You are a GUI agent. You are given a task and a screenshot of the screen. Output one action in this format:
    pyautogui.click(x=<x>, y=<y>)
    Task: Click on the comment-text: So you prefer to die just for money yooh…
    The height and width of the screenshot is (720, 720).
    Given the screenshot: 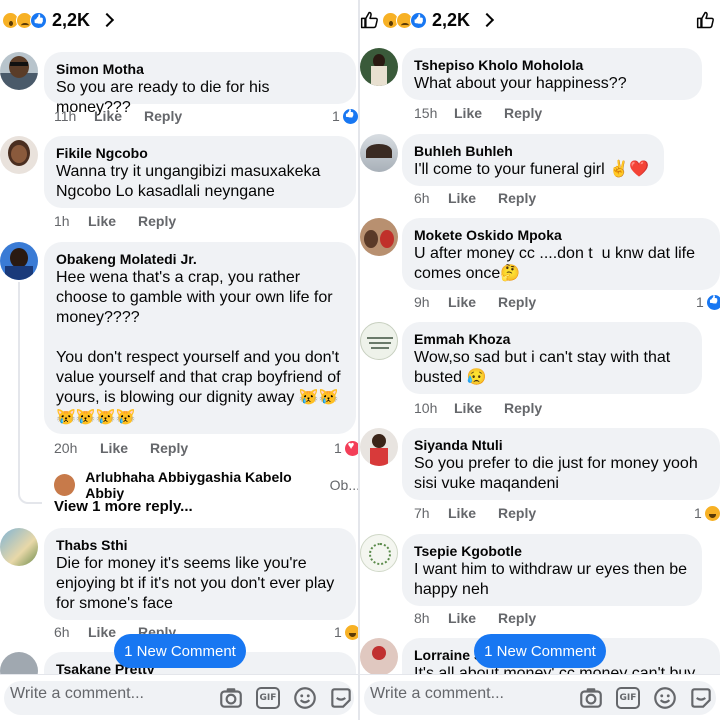 What is the action you would take?
    pyautogui.click(x=558, y=473)
    